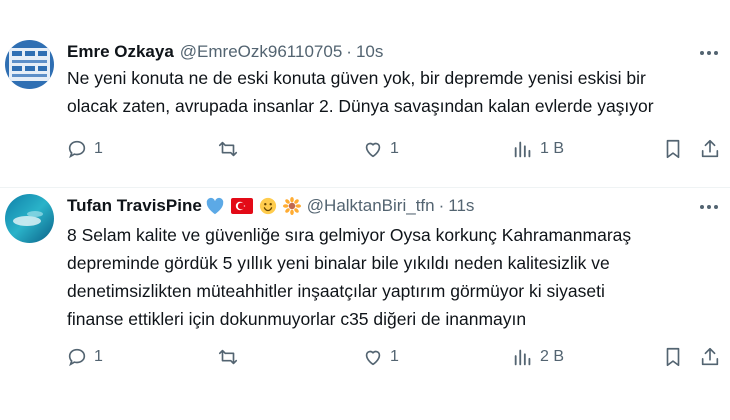 Image resolution: width=730 pixels, height=420 pixels. What do you see at coordinates (120, 52) in the screenshot?
I see `display-name: Emre Ozkaya` at bounding box center [120, 52].